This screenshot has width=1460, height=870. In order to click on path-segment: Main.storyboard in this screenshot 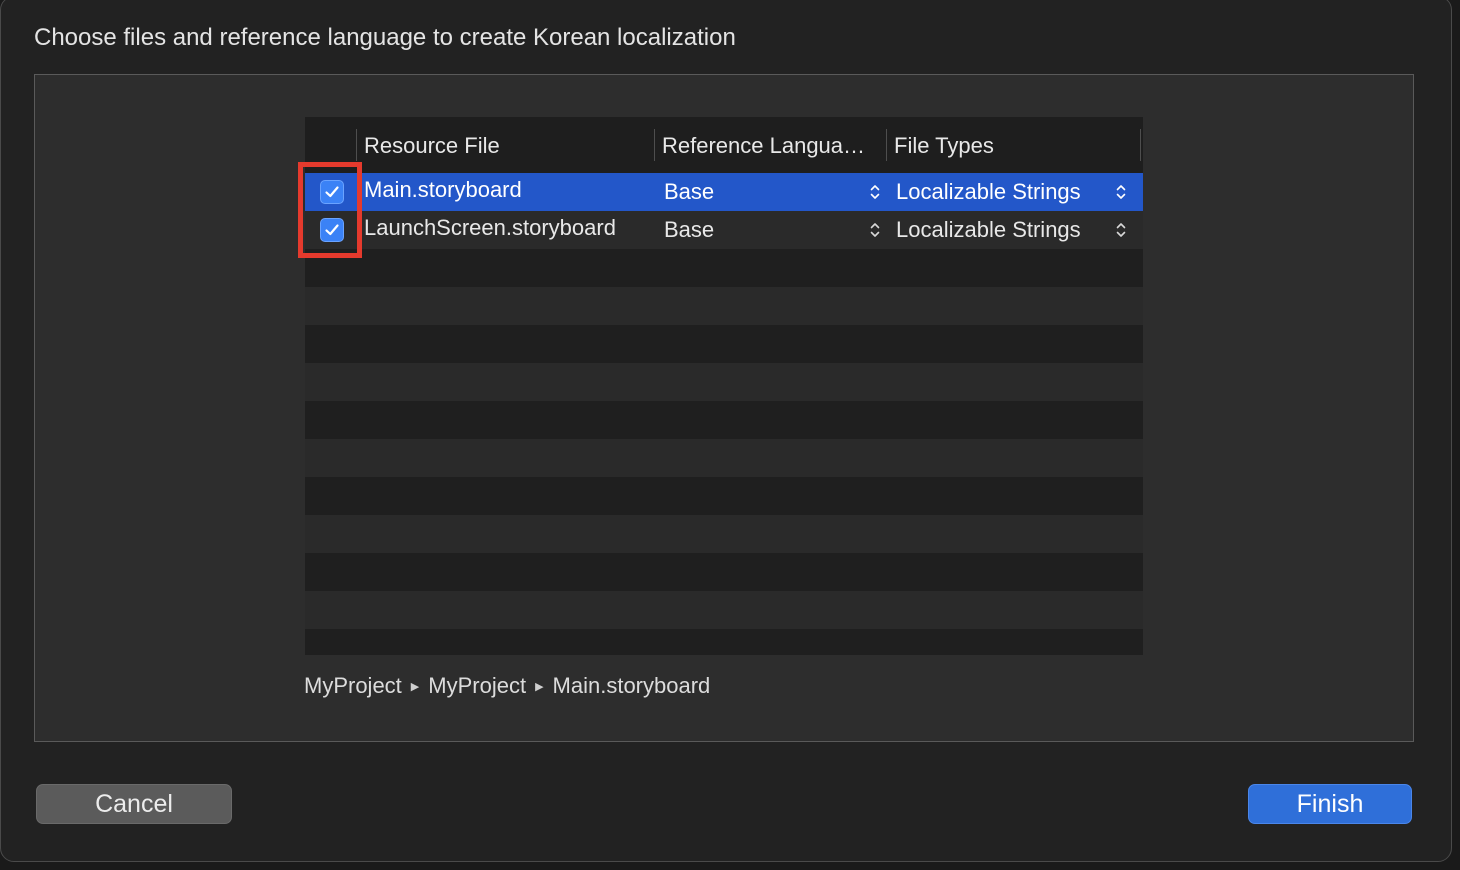, I will do `click(631, 685)`.